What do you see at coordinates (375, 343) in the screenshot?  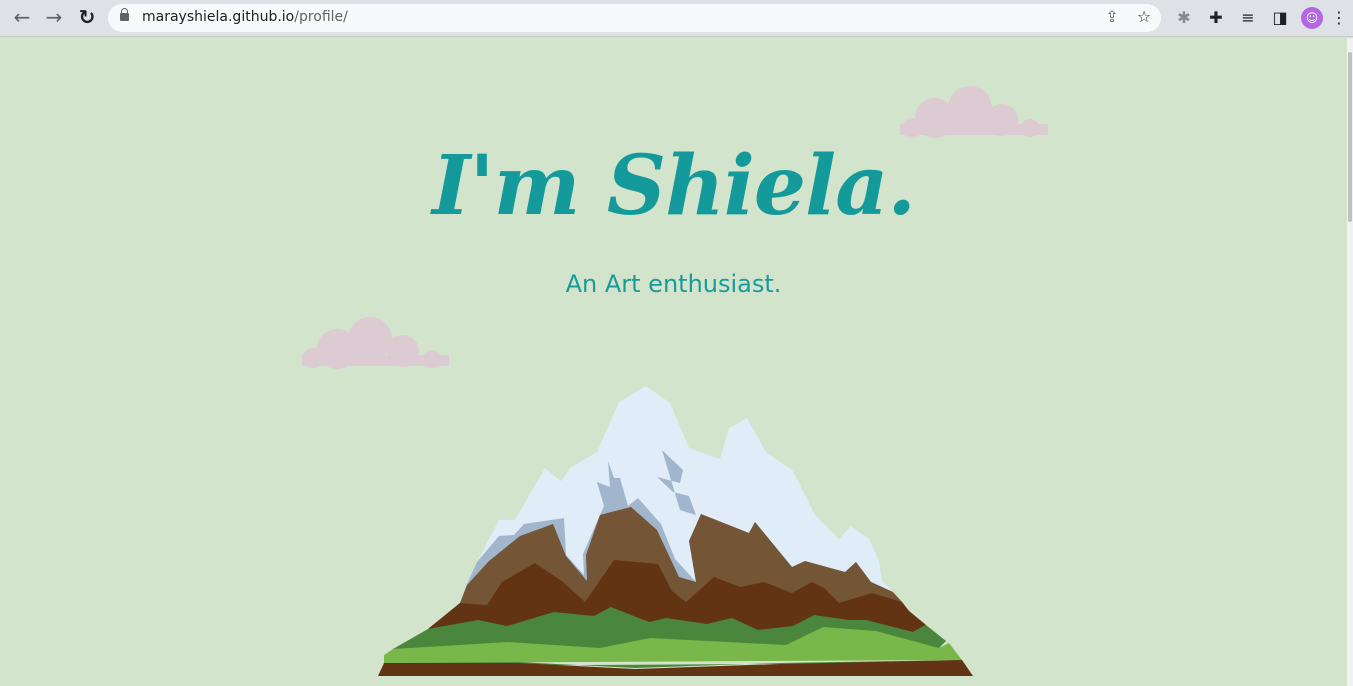 I see `cloud-left` at bounding box center [375, 343].